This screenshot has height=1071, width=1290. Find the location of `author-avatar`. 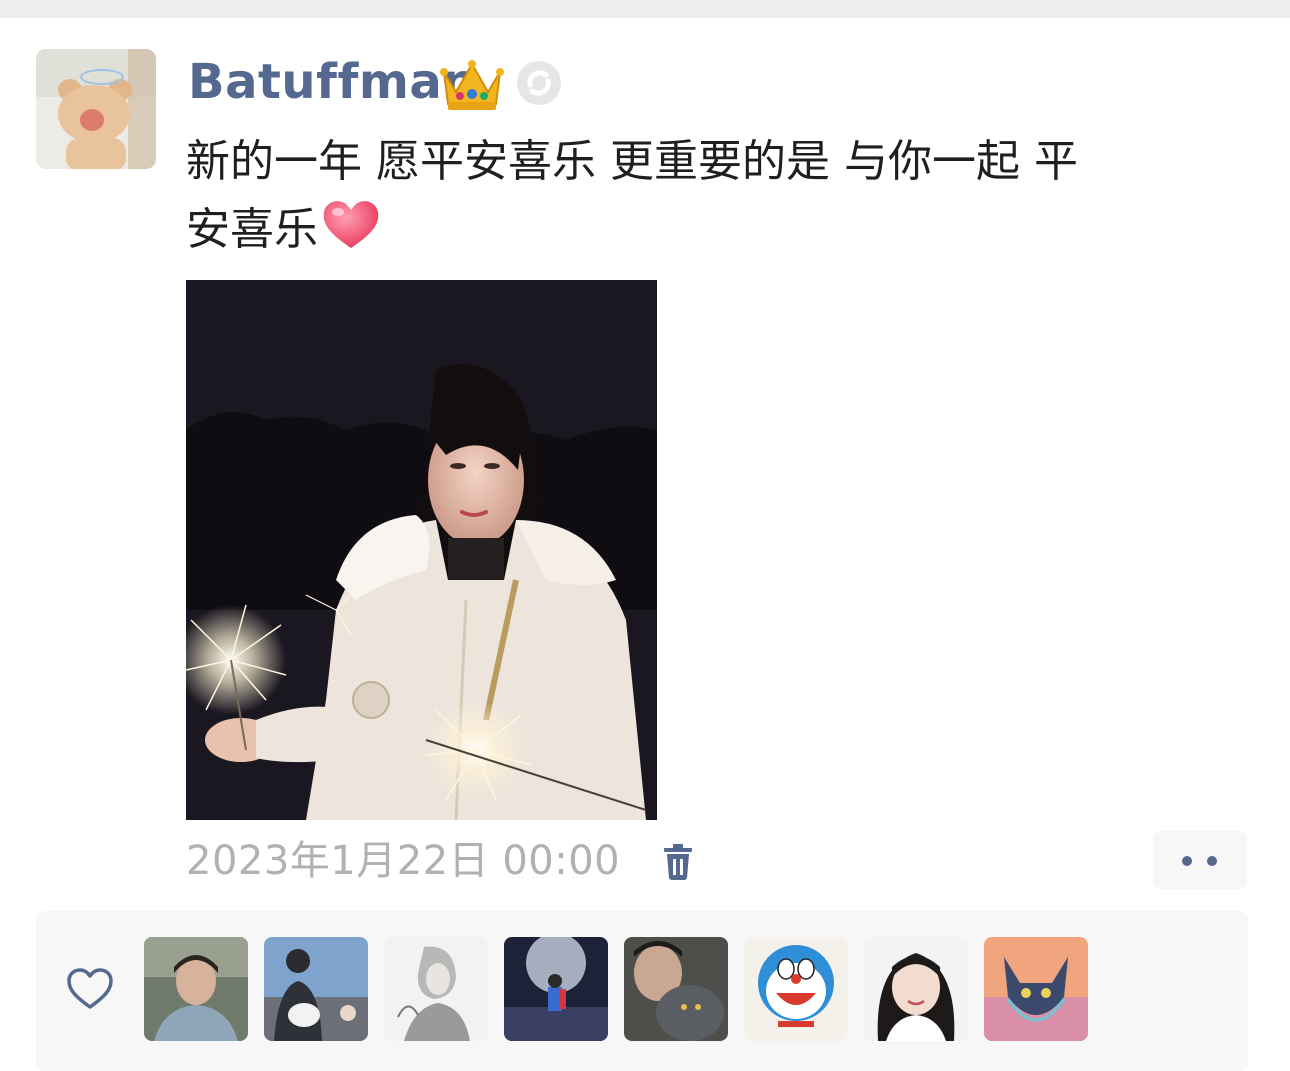

author-avatar is located at coordinates (96, 109).